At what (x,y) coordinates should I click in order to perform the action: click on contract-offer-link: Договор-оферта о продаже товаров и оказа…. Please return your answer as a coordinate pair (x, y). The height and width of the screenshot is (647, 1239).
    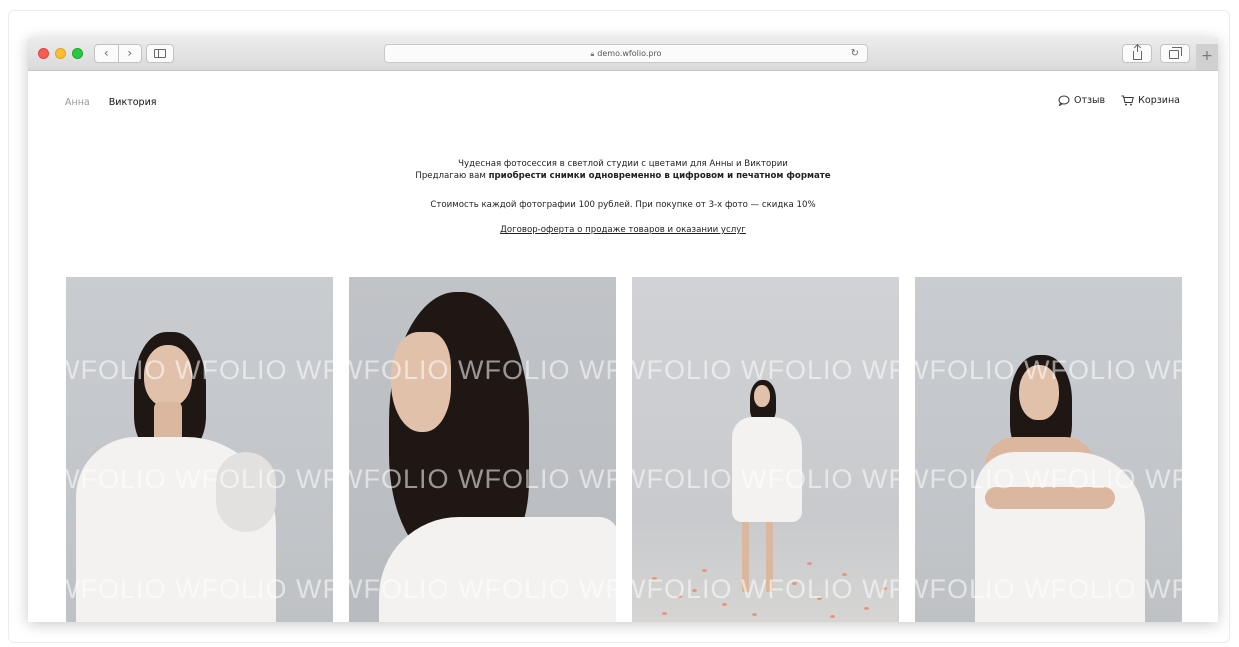
    Looking at the image, I should click on (623, 230).